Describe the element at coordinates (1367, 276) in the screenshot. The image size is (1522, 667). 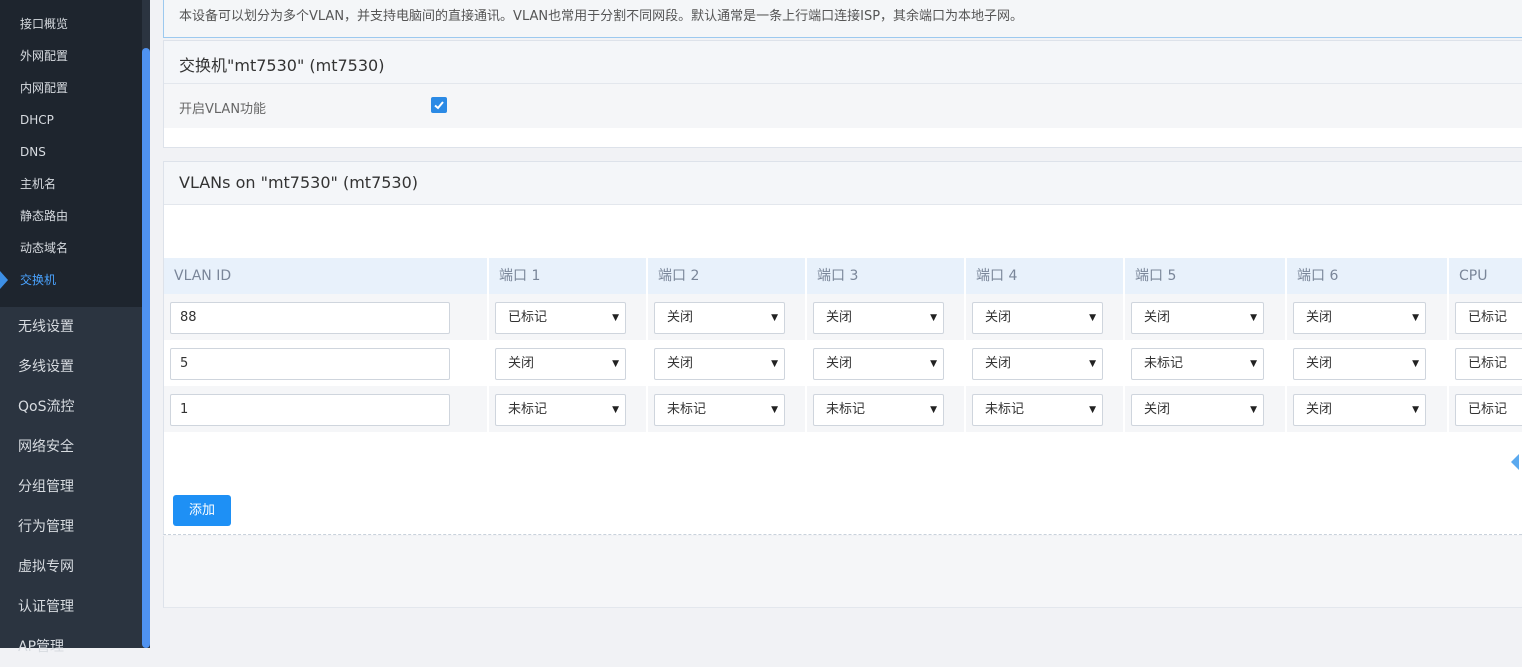
I see `column-header-port-6: 端口 6` at that location.